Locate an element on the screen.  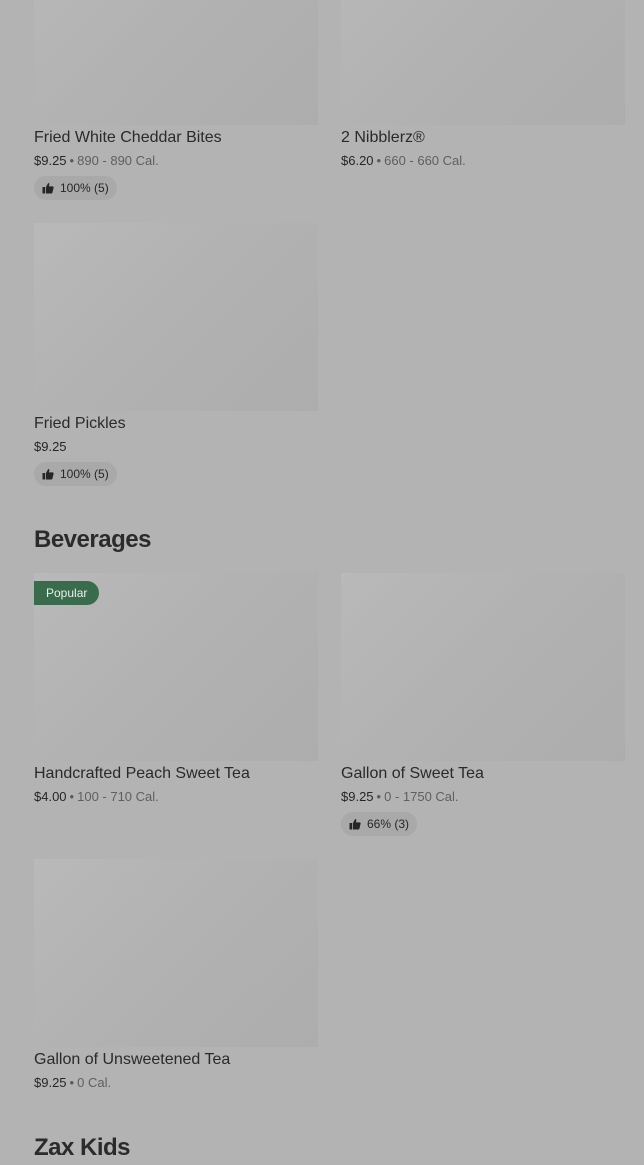
menu-item-price: $6.20 is located at coordinates (357, 160).